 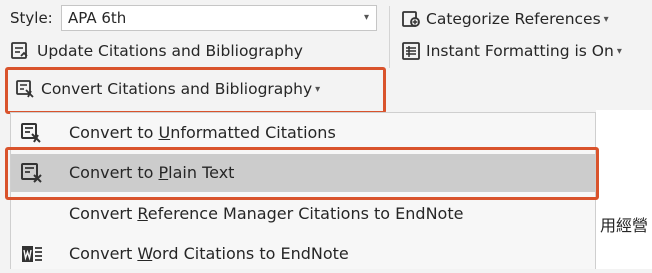 What do you see at coordinates (520, 51) in the screenshot?
I see `instant-formatting-label: Instant Formatting is On` at bounding box center [520, 51].